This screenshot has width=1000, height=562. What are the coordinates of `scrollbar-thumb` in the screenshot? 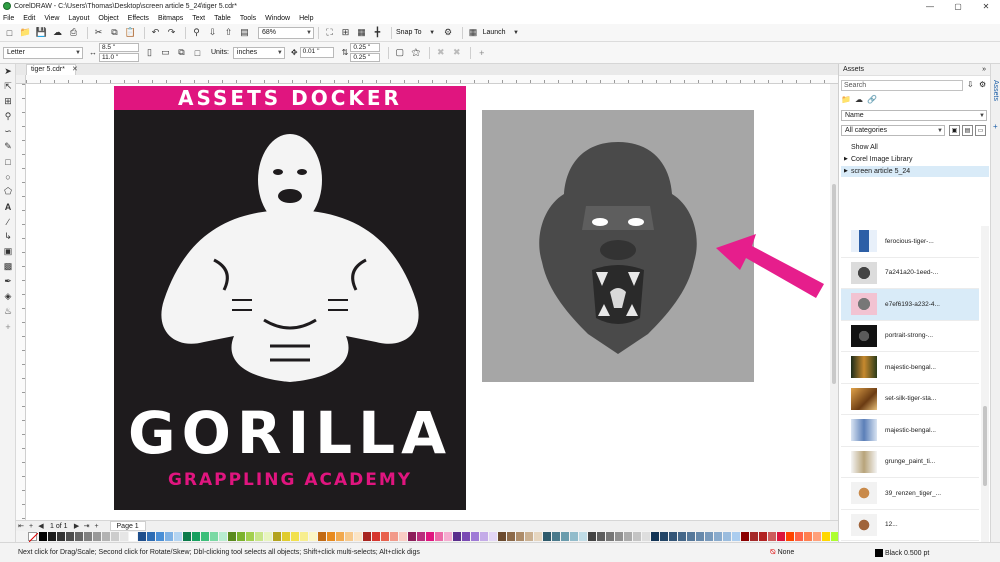 It's located at (985, 446).